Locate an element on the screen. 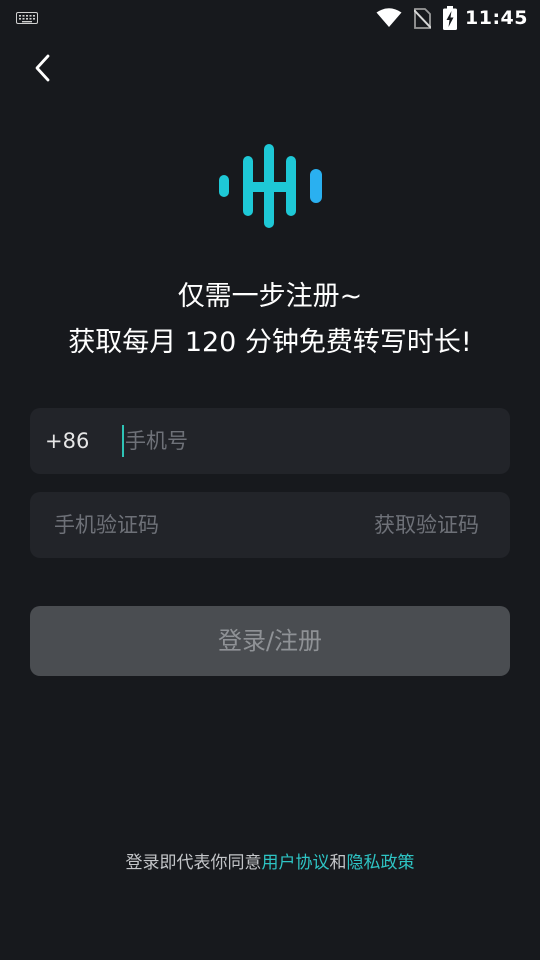  battery-charging-icon is located at coordinates (450, 18).